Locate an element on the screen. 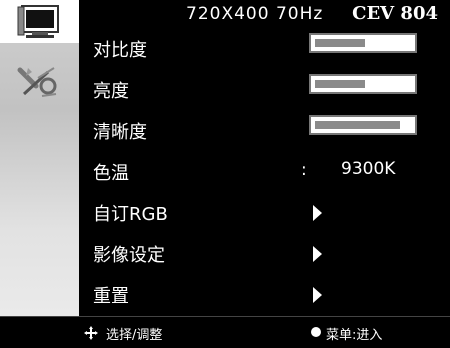 The height and width of the screenshot is (348, 450). header-bar: 720X400 70Hz CEV 804 is located at coordinates (264, 14).